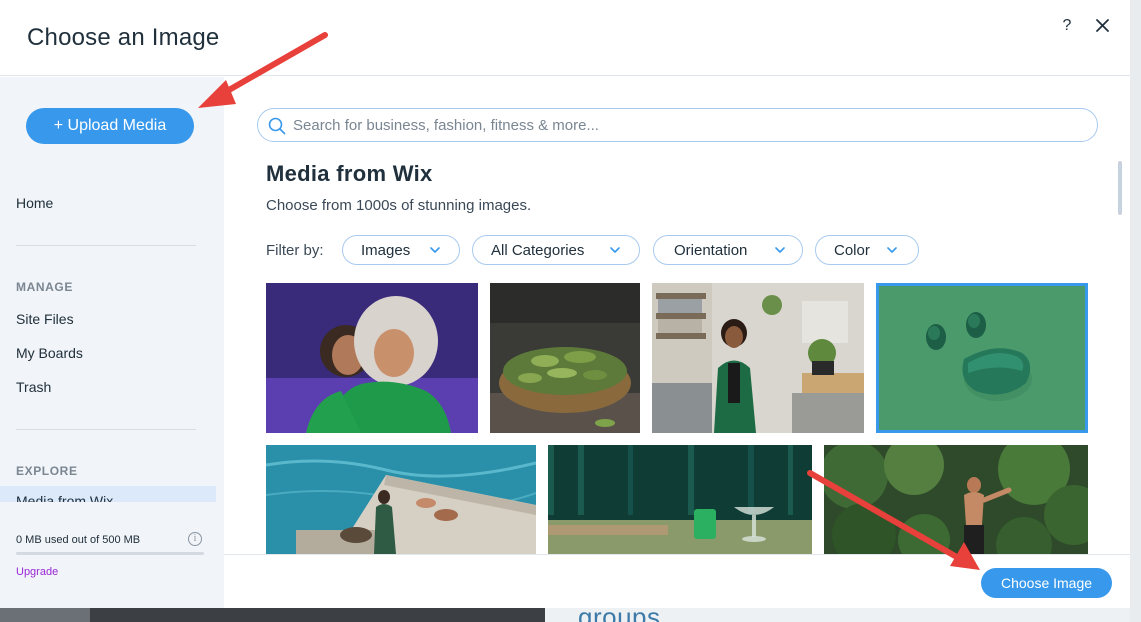 The width and height of the screenshot is (1141, 622). What do you see at coordinates (110, 126) in the screenshot?
I see `upload-media-button: + Upload Media` at bounding box center [110, 126].